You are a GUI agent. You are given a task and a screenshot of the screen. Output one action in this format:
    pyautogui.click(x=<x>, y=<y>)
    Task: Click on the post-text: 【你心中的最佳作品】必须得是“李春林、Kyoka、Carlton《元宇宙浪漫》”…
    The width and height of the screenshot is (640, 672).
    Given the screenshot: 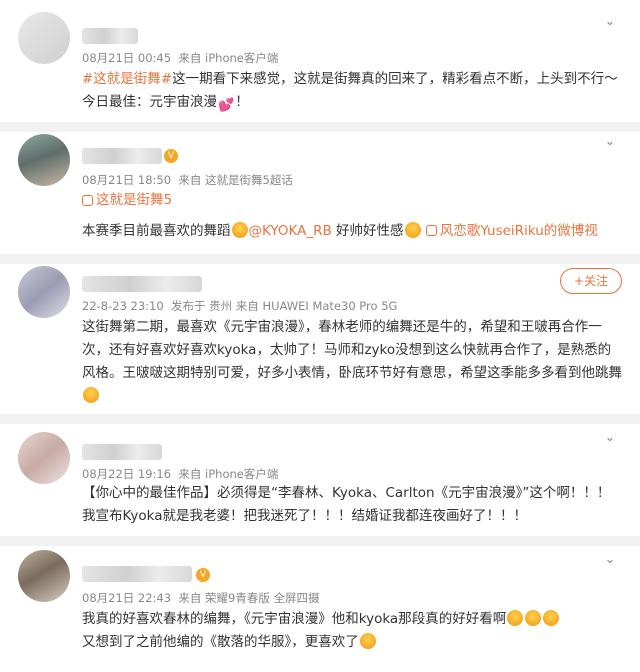 What is the action you would take?
    pyautogui.click(x=346, y=504)
    